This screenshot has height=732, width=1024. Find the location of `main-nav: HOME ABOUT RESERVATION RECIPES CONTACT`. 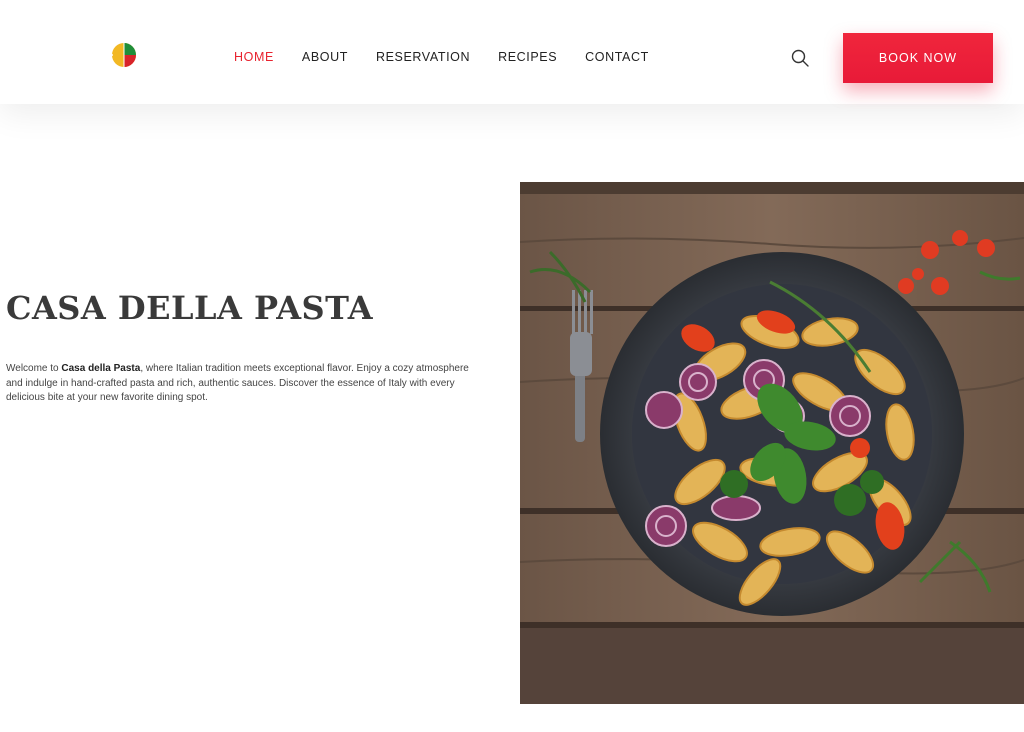

main-nav: HOME ABOUT RESERVATION RECIPES CONTACT is located at coordinates (455, 57).